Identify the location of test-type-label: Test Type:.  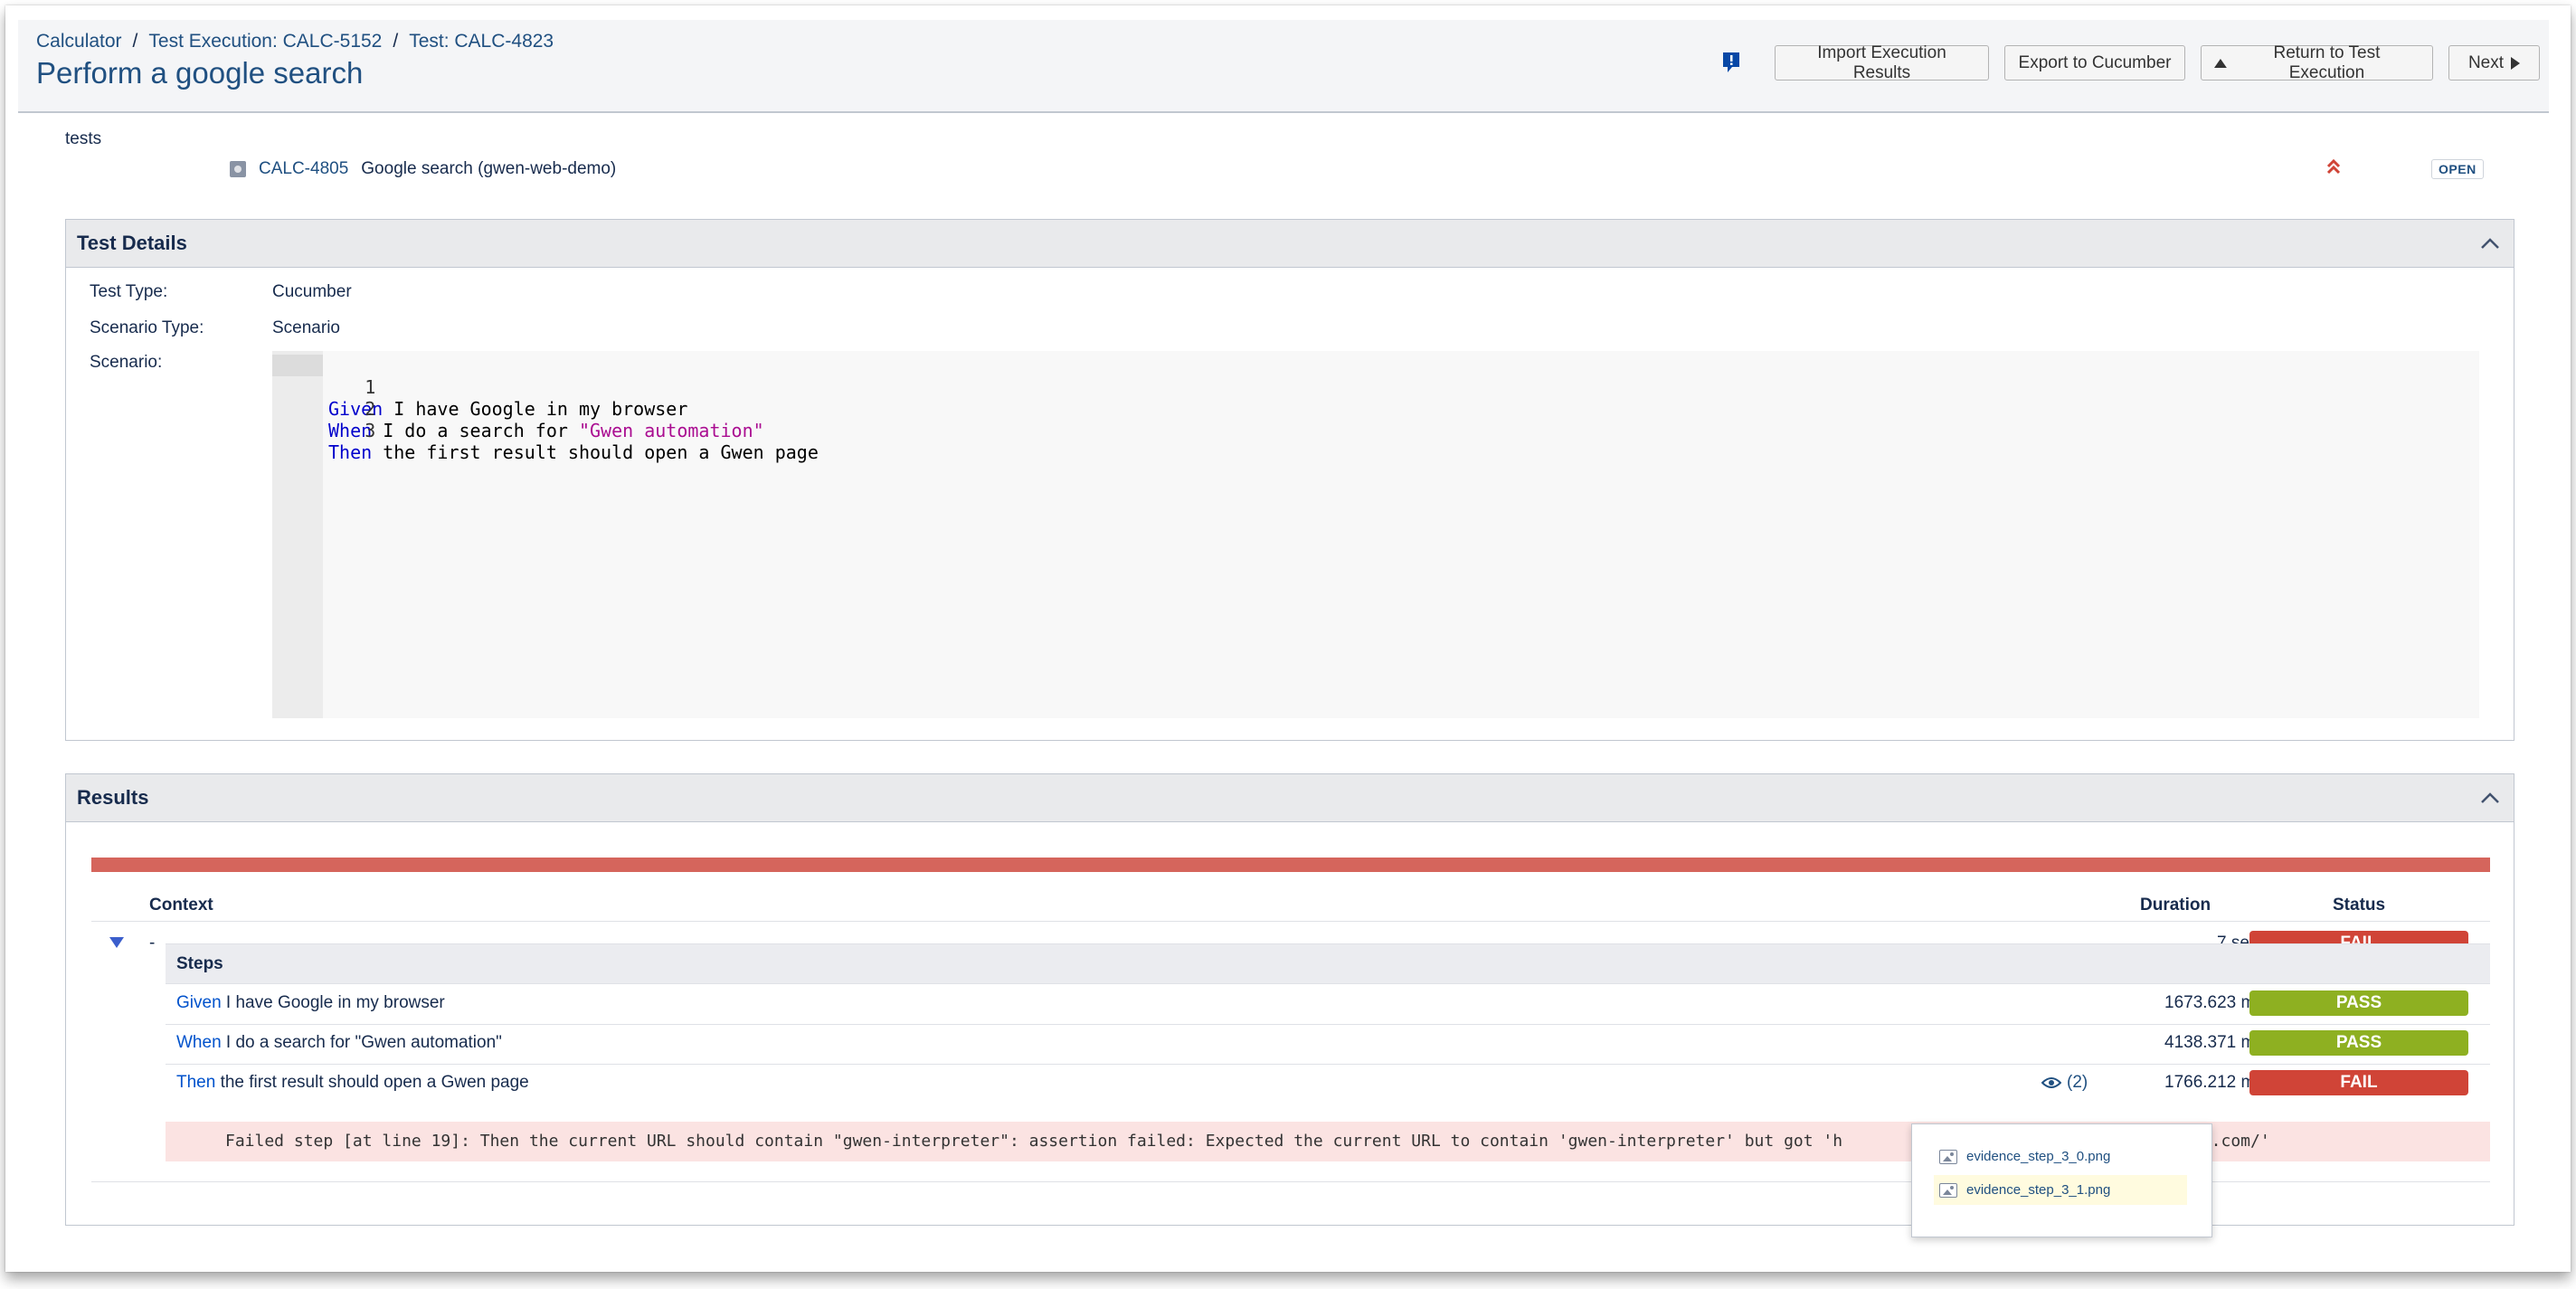
(129, 291).